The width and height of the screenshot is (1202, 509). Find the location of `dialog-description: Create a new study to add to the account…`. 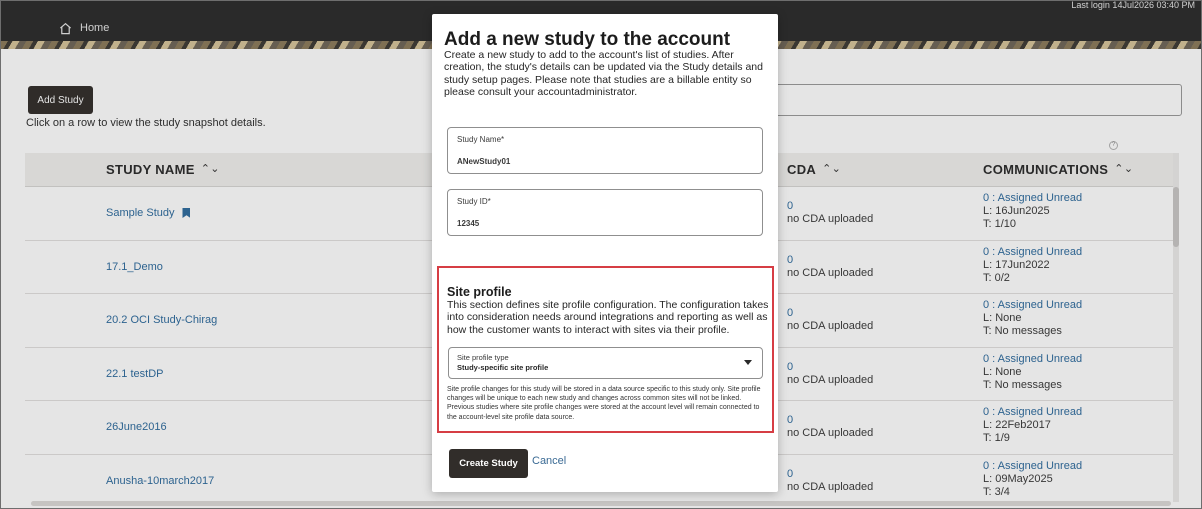

dialog-description: Create a new study to add to the account… is located at coordinates (603, 74).